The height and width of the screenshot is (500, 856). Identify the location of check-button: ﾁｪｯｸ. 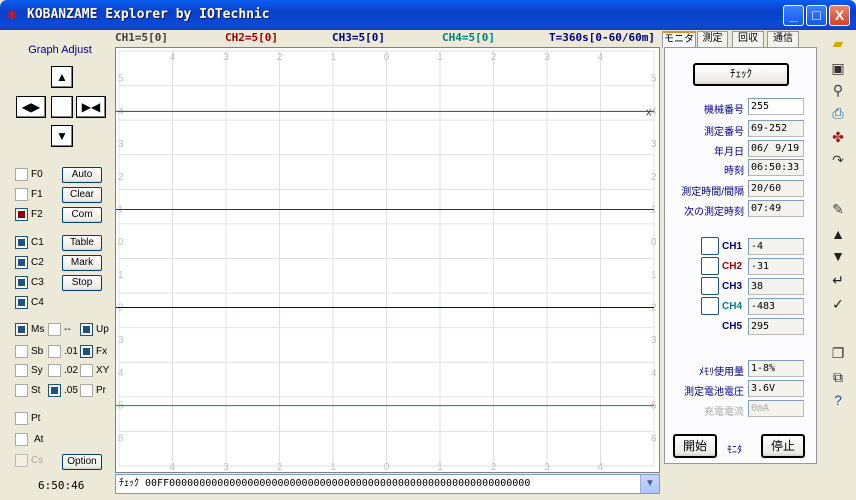
(741, 74).